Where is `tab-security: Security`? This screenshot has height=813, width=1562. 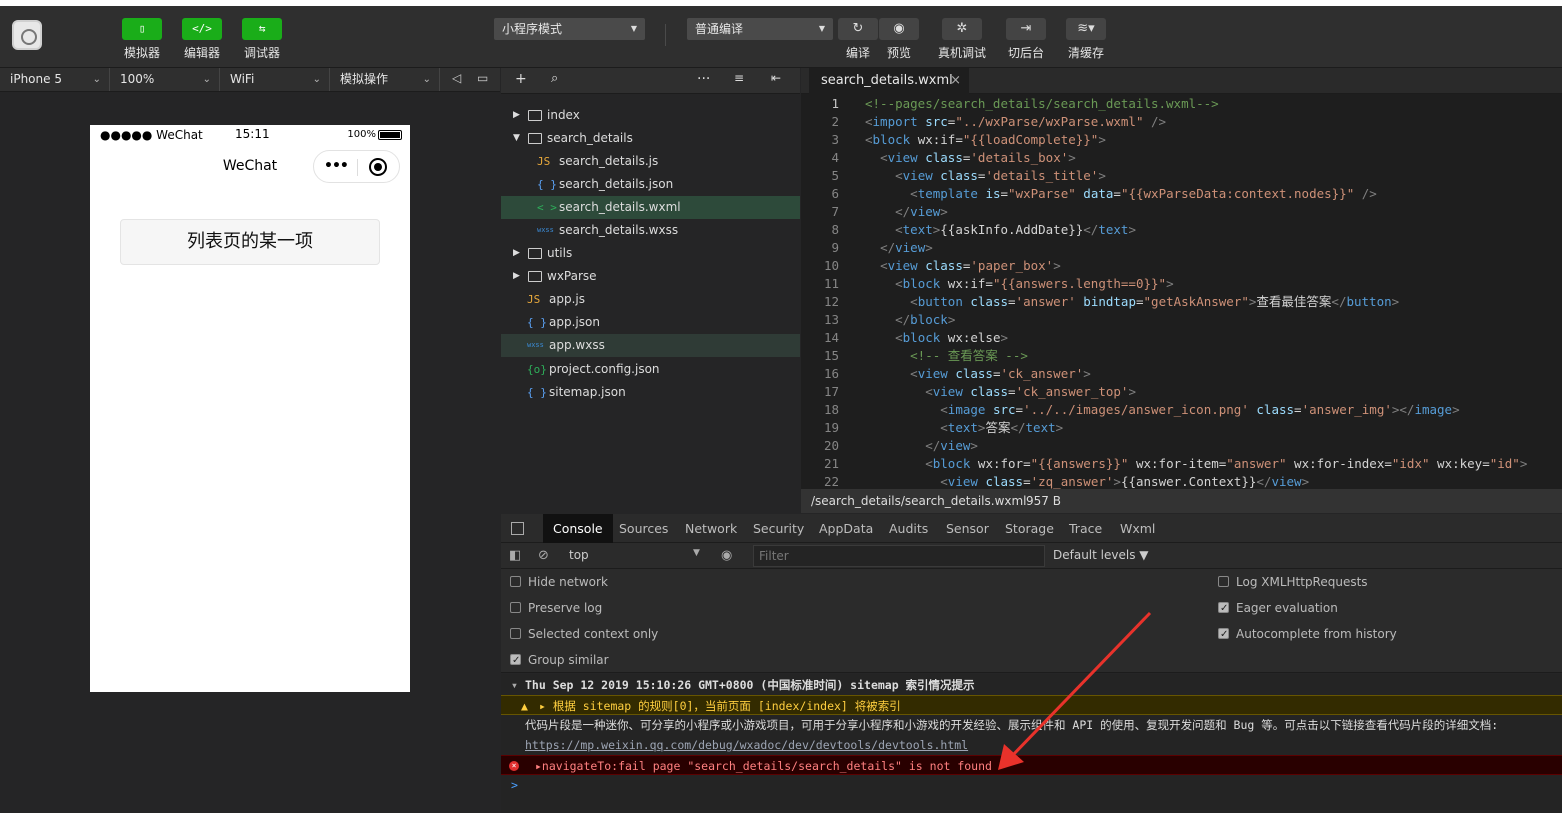
tab-security: Security is located at coordinates (778, 528).